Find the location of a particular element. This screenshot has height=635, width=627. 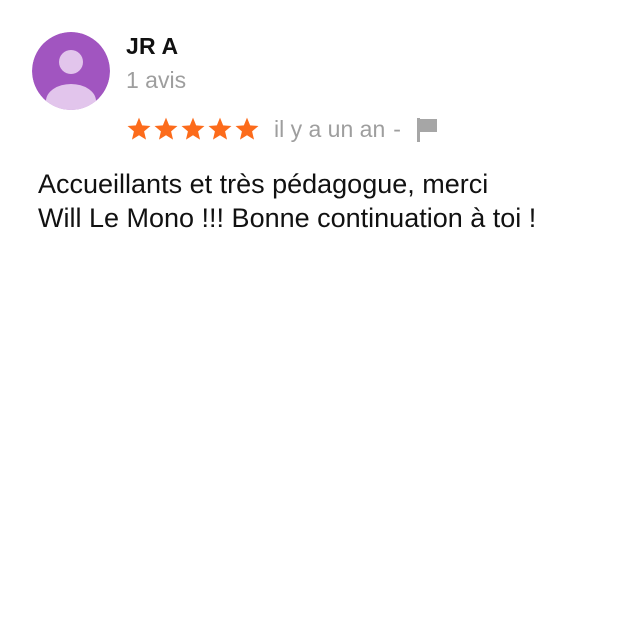

avatar is located at coordinates (71, 71).